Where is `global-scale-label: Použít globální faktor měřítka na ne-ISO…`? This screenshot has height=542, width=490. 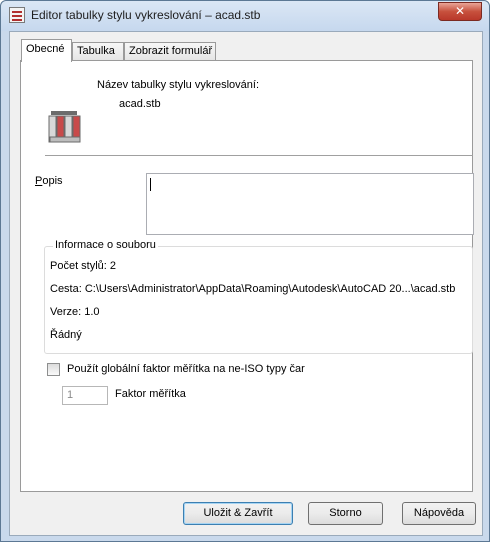
global-scale-label: Použít globální faktor měřítka na ne-ISO… is located at coordinates (186, 369).